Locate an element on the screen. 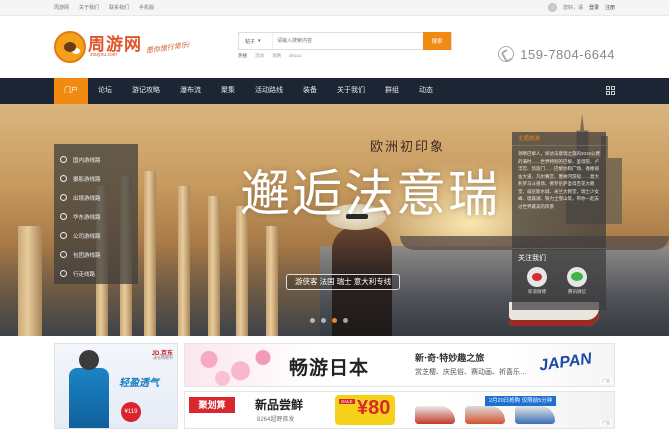 This screenshot has width=669, height=429. route-item-east-china: 华东游线路 is located at coordinates (96, 216).